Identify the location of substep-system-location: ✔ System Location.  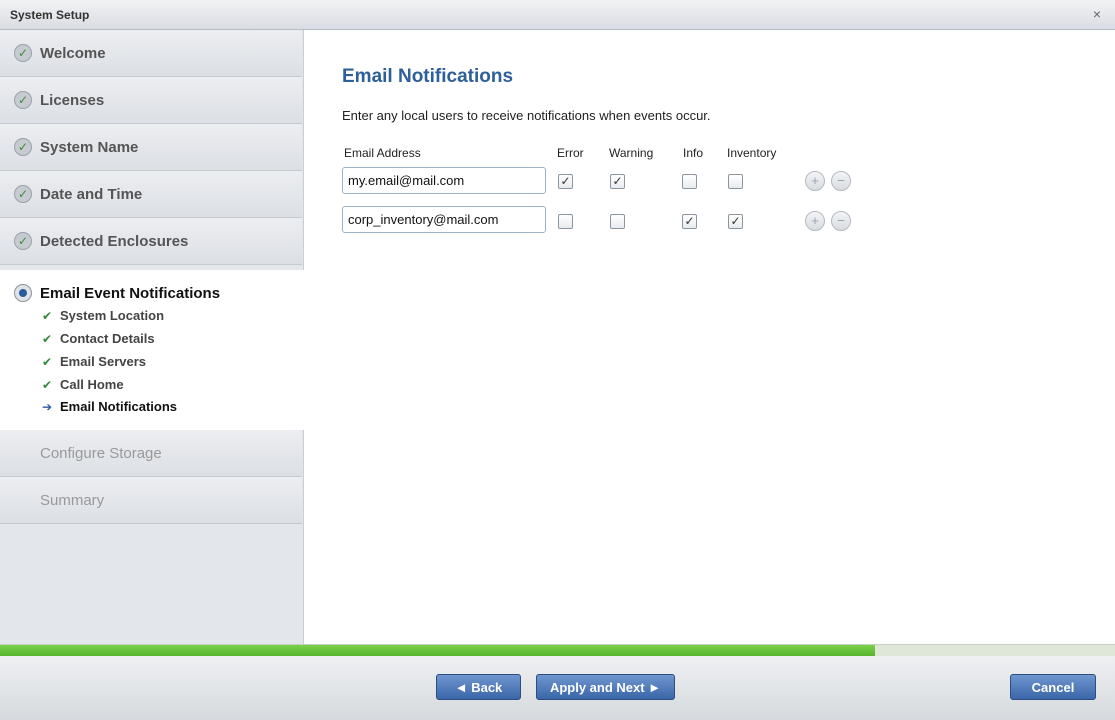
(103, 315).